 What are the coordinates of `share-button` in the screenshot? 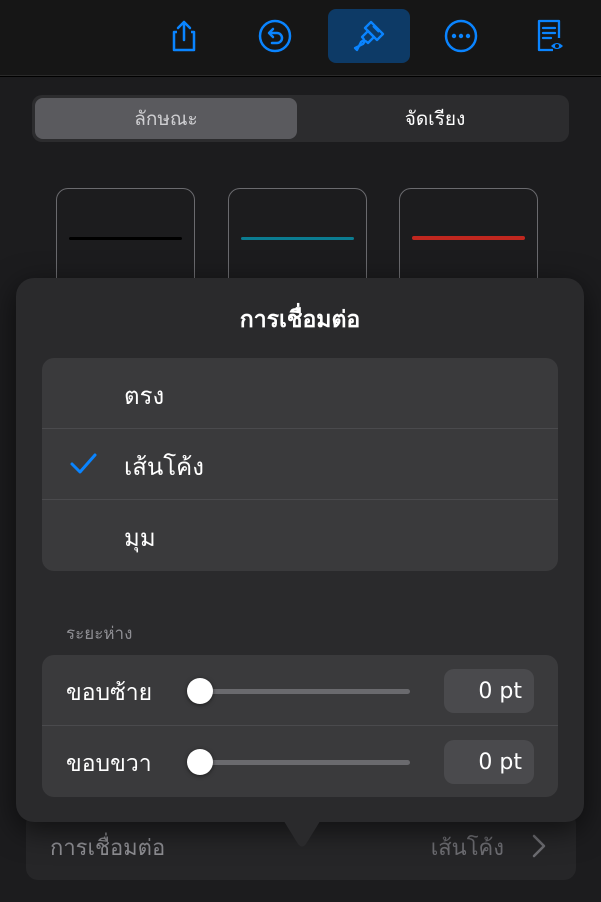 It's located at (184, 36).